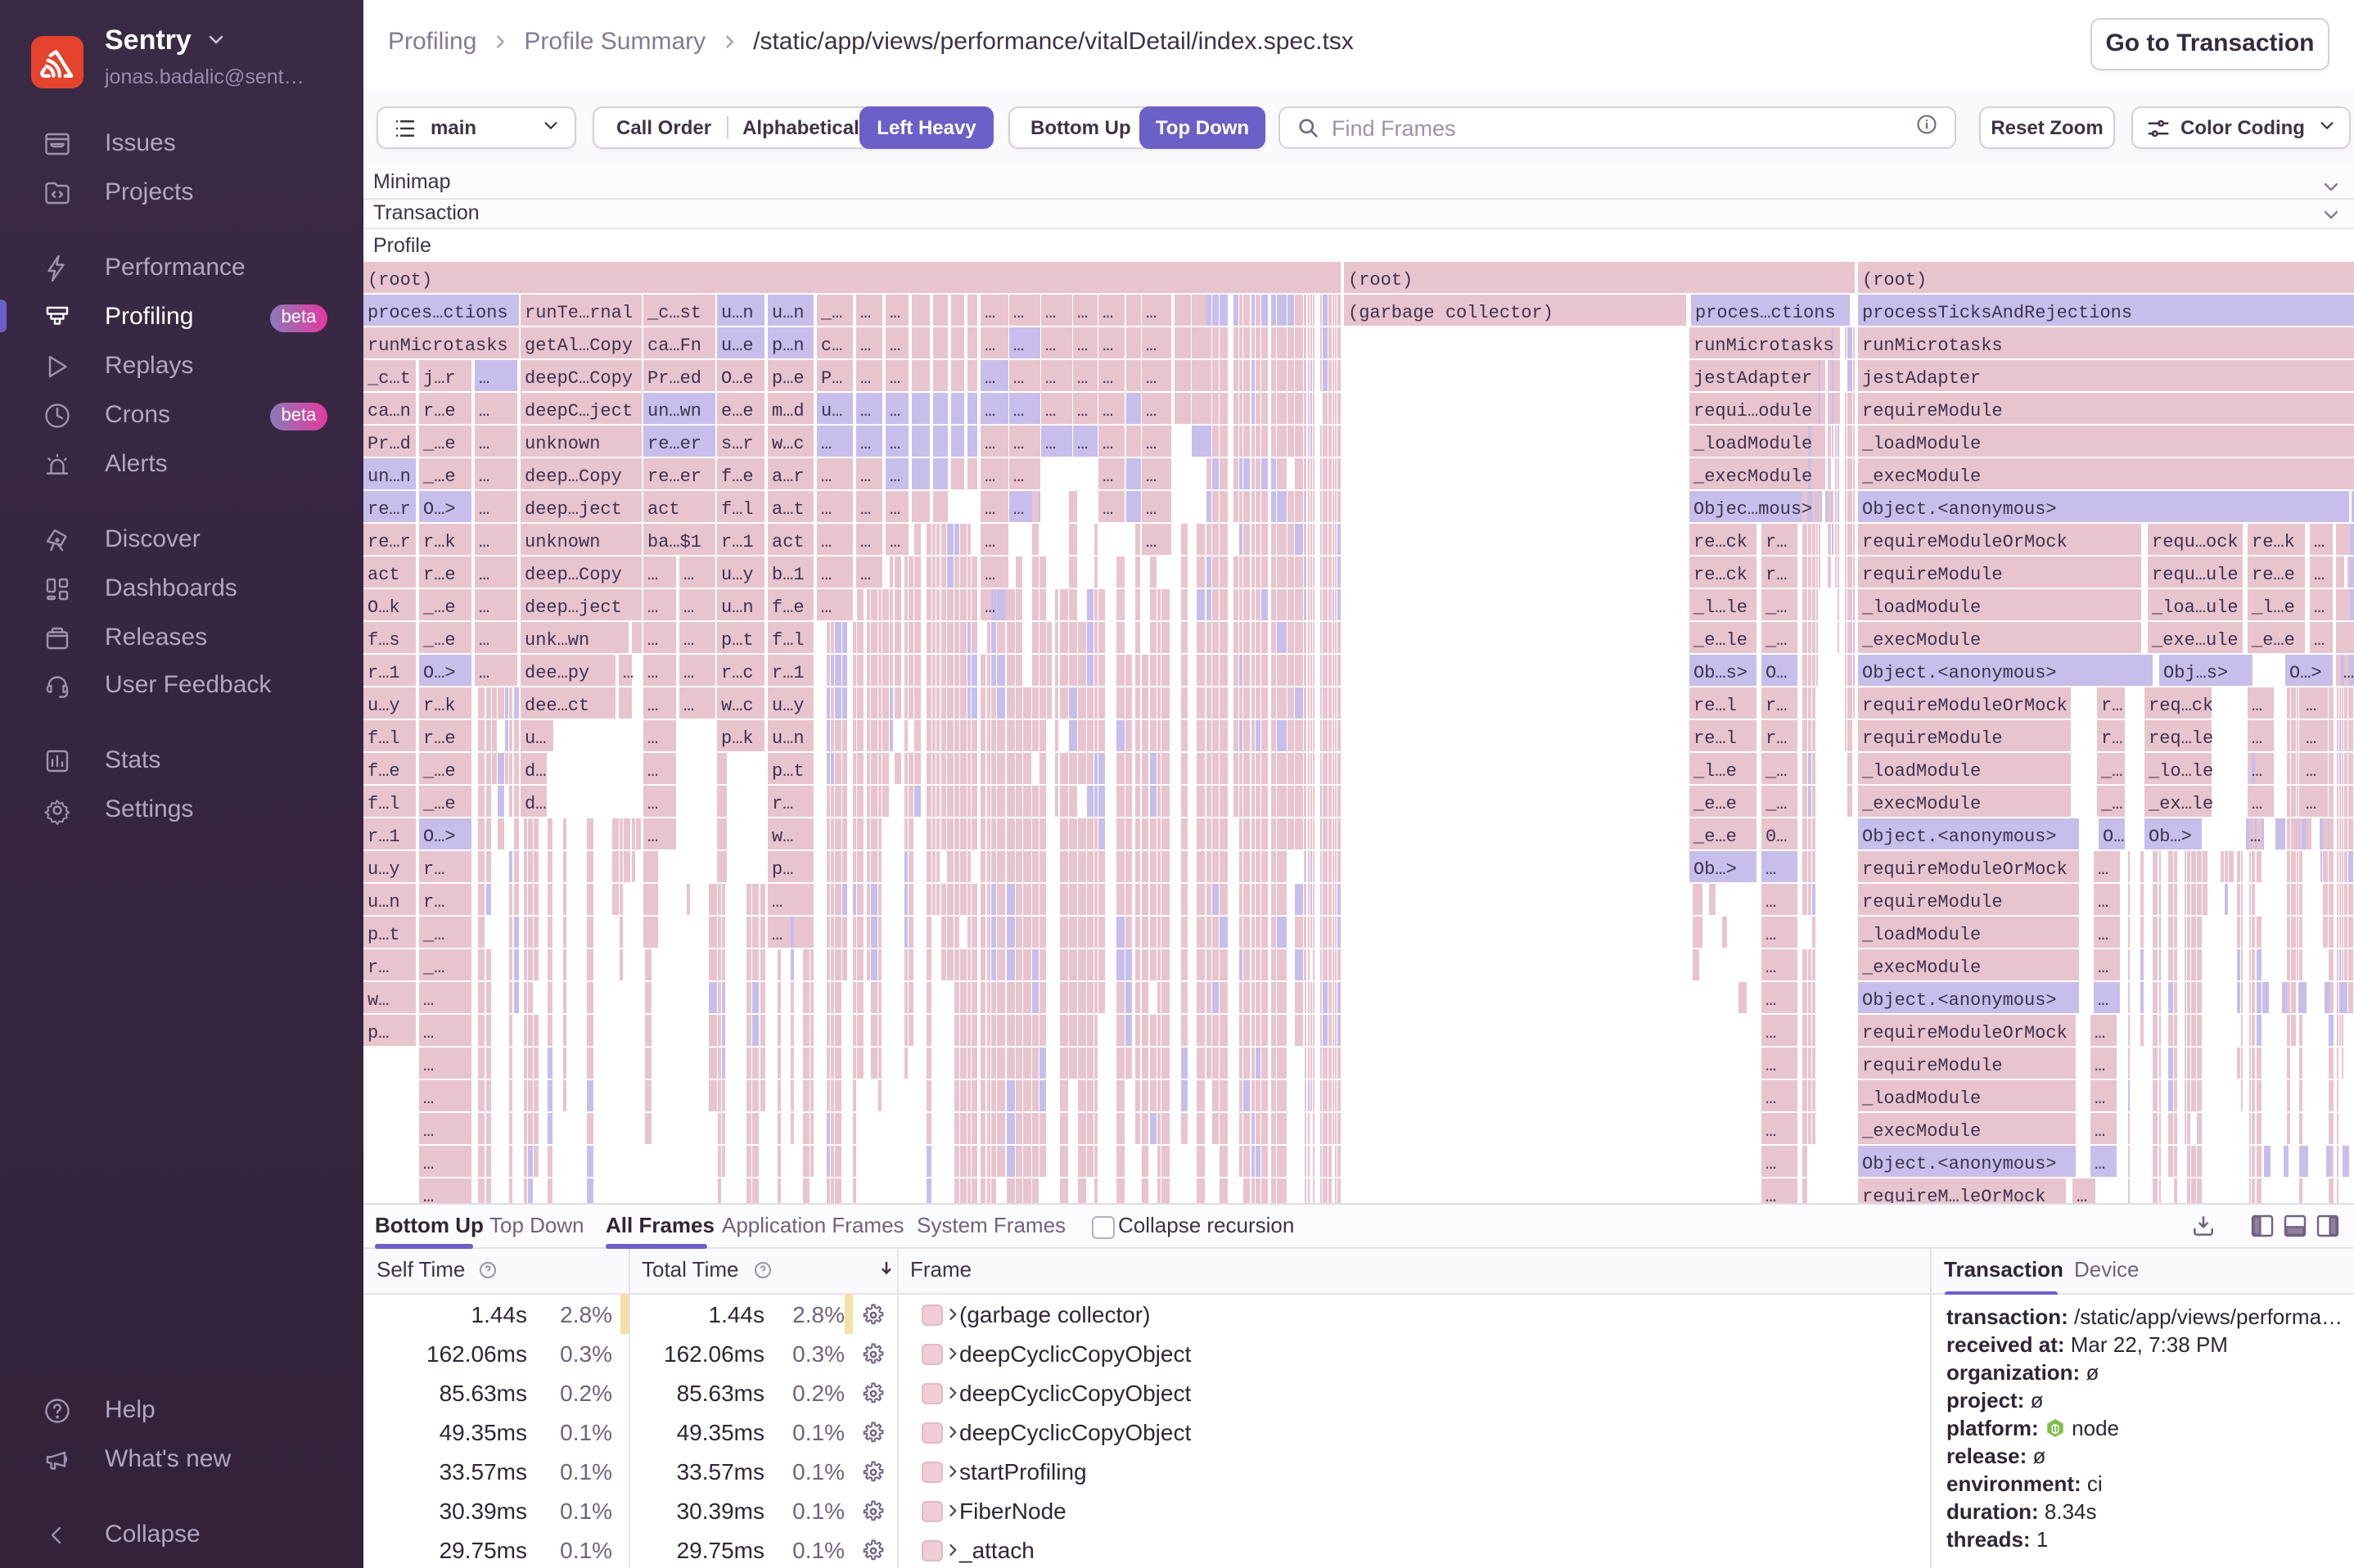 This screenshot has width=2354, height=1568. What do you see at coordinates (788, 575) in the screenshot?
I see `svg-text: b…1` at bounding box center [788, 575].